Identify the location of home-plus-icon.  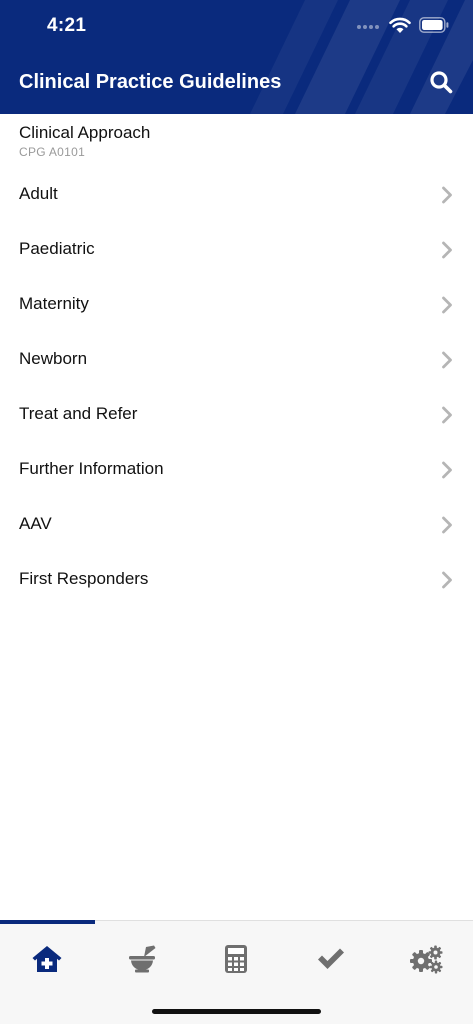
(47, 959).